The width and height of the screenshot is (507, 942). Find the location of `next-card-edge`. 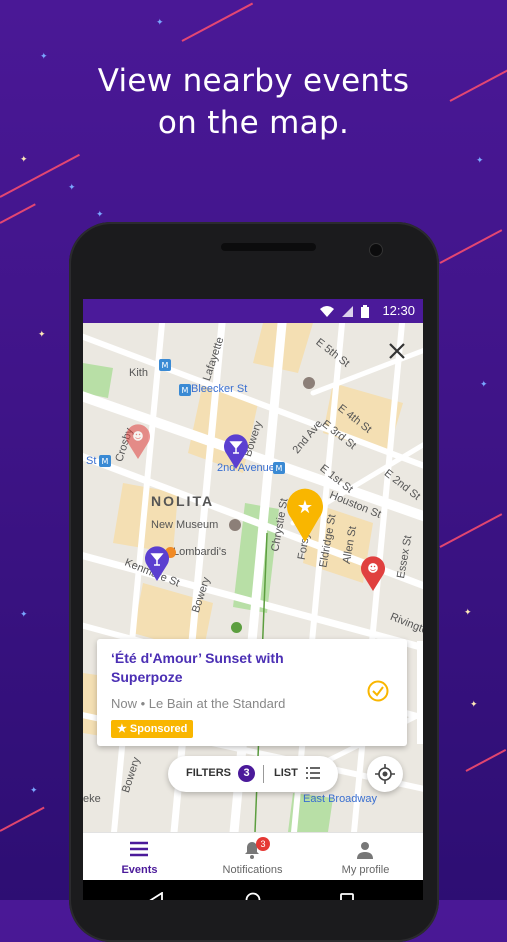

next-card-edge is located at coordinates (420, 692).